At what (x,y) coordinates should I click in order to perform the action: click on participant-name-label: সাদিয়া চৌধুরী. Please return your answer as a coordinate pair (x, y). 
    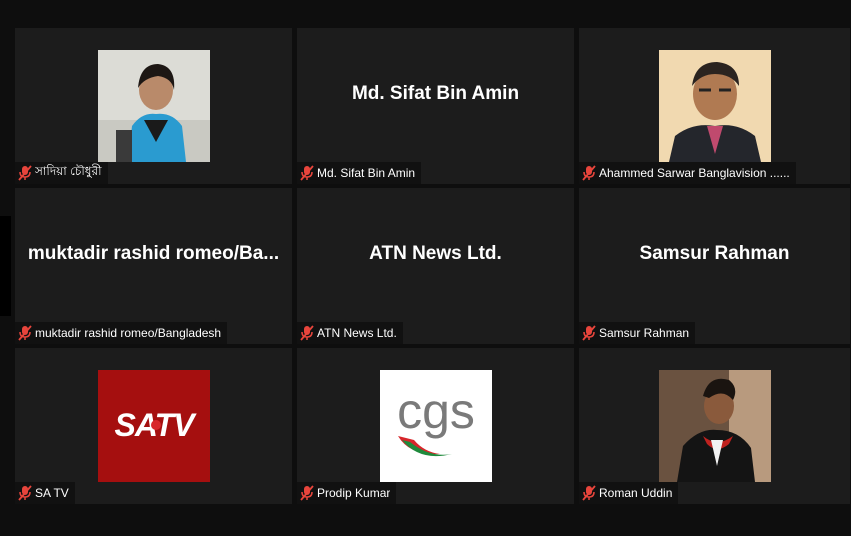
    Looking at the image, I should click on (61, 173).